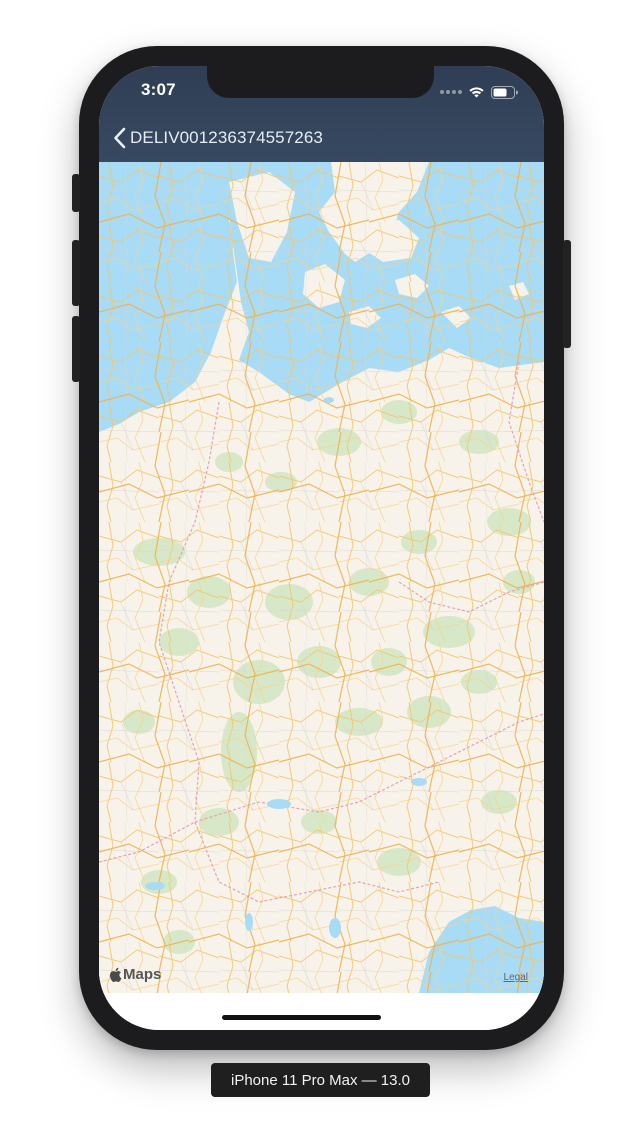 Image resolution: width=642 pixels, height=1140 pixels. What do you see at coordinates (142, 974) in the screenshot?
I see `maps-label: Maps` at bounding box center [142, 974].